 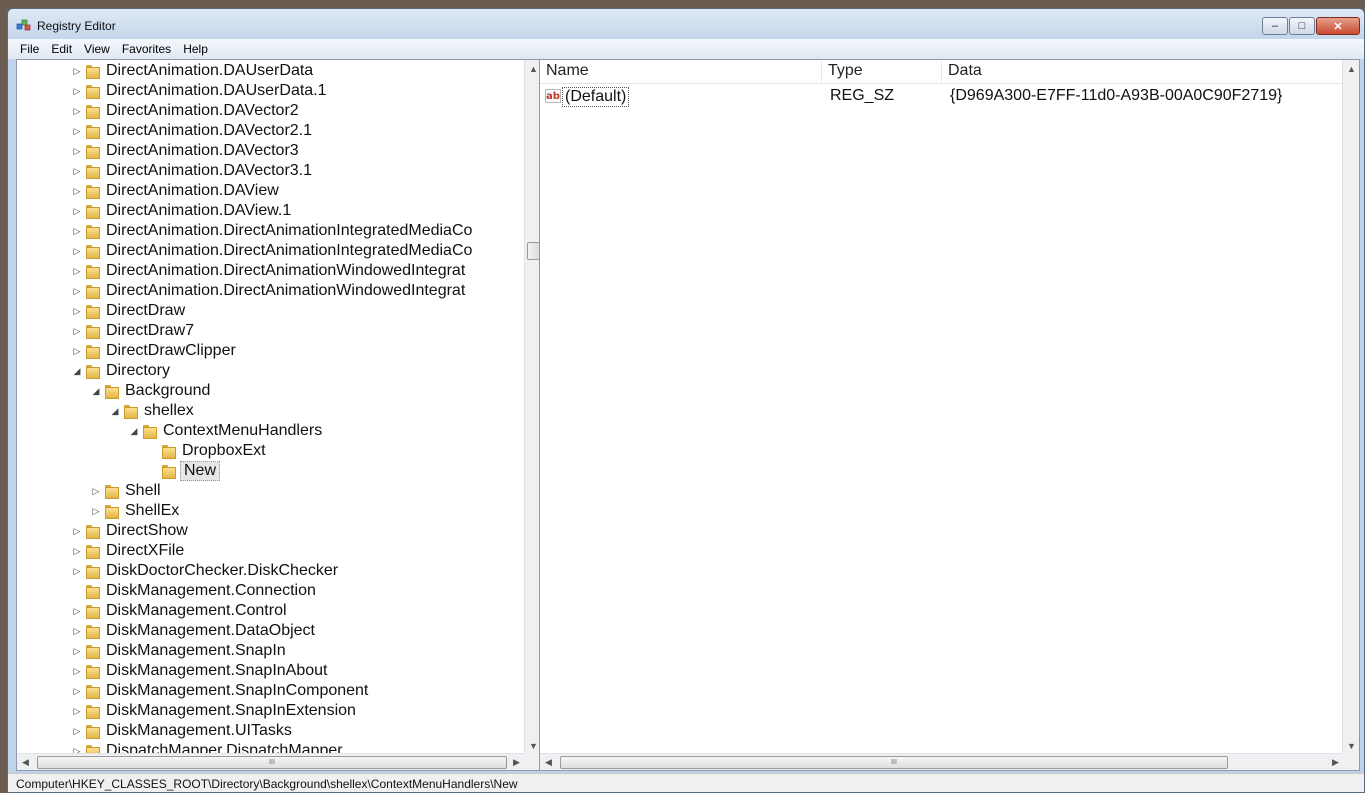 I want to click on tree-node: DropboxExt, so click(x=271, y=451).